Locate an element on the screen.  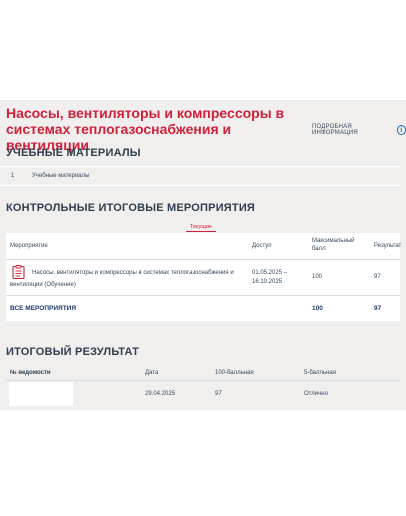
final-date: 29.04.2025 is located at coordinates (160, 394).